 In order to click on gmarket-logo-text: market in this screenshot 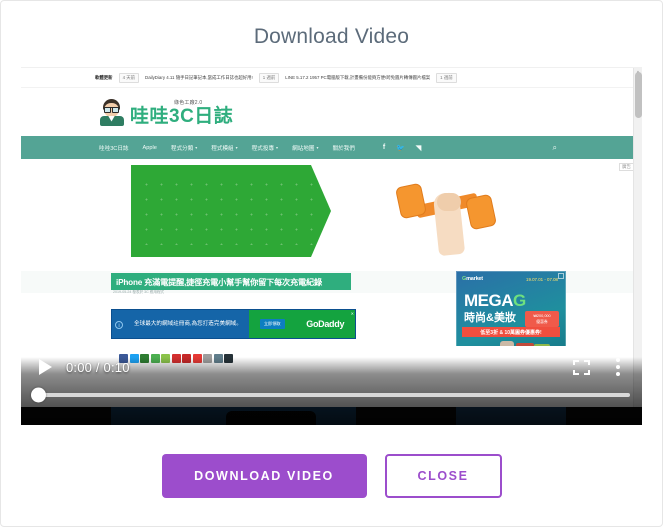, I will do `click(474, 279)`.